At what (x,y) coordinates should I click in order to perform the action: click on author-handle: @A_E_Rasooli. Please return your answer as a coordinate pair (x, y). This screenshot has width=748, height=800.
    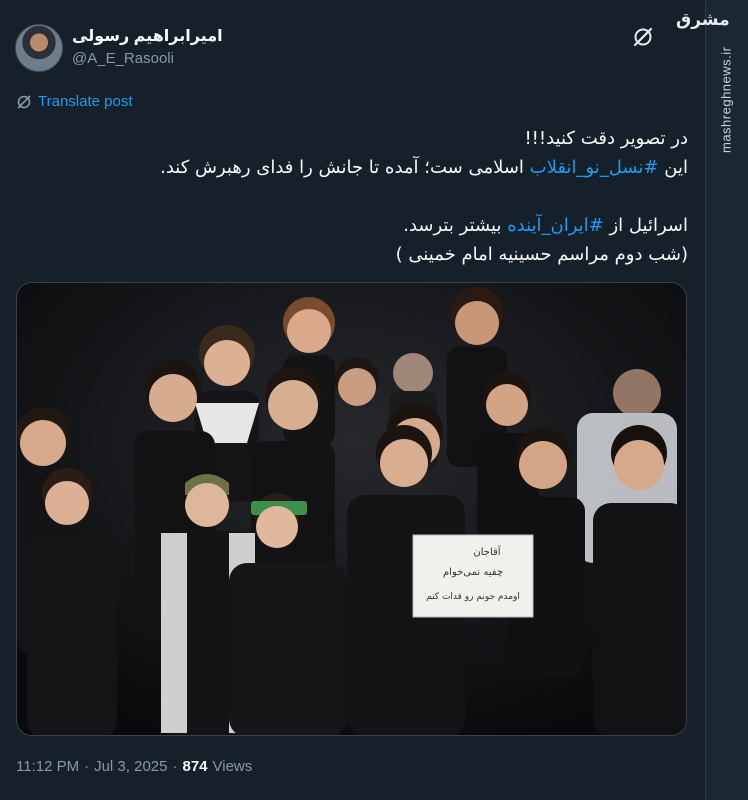
    Looking at the image, I should click on (123, 58).